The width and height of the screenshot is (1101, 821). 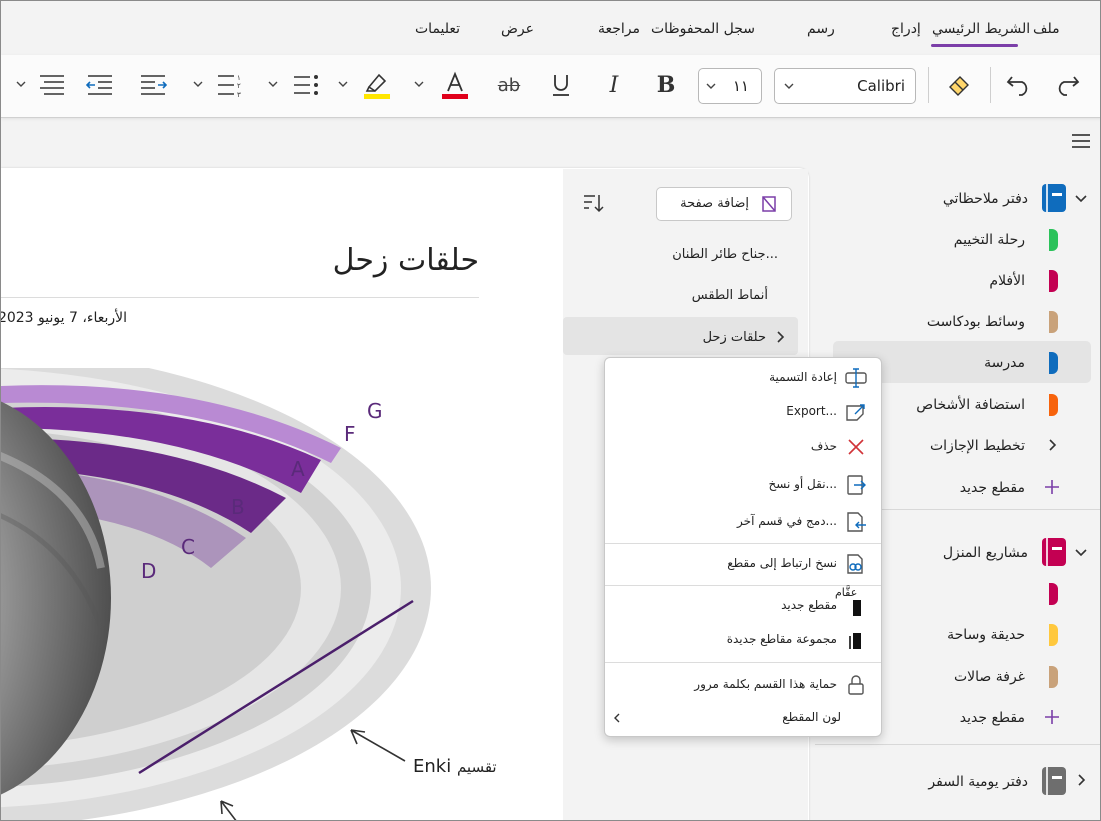 What do you see at coordinates (743, 685) in the screenshot?
I see `menu-item-password-protect: حماية هذا القسم بكلمة مرور` at bounding box center [743, 685].